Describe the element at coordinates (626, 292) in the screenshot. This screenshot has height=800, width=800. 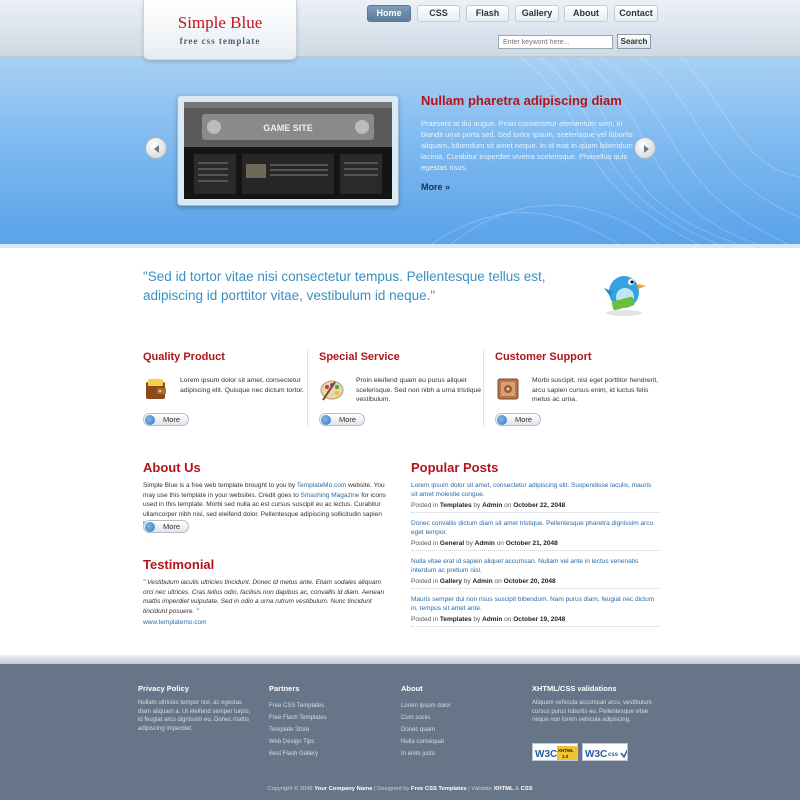
I see `twitter-bird-icon` at that location.